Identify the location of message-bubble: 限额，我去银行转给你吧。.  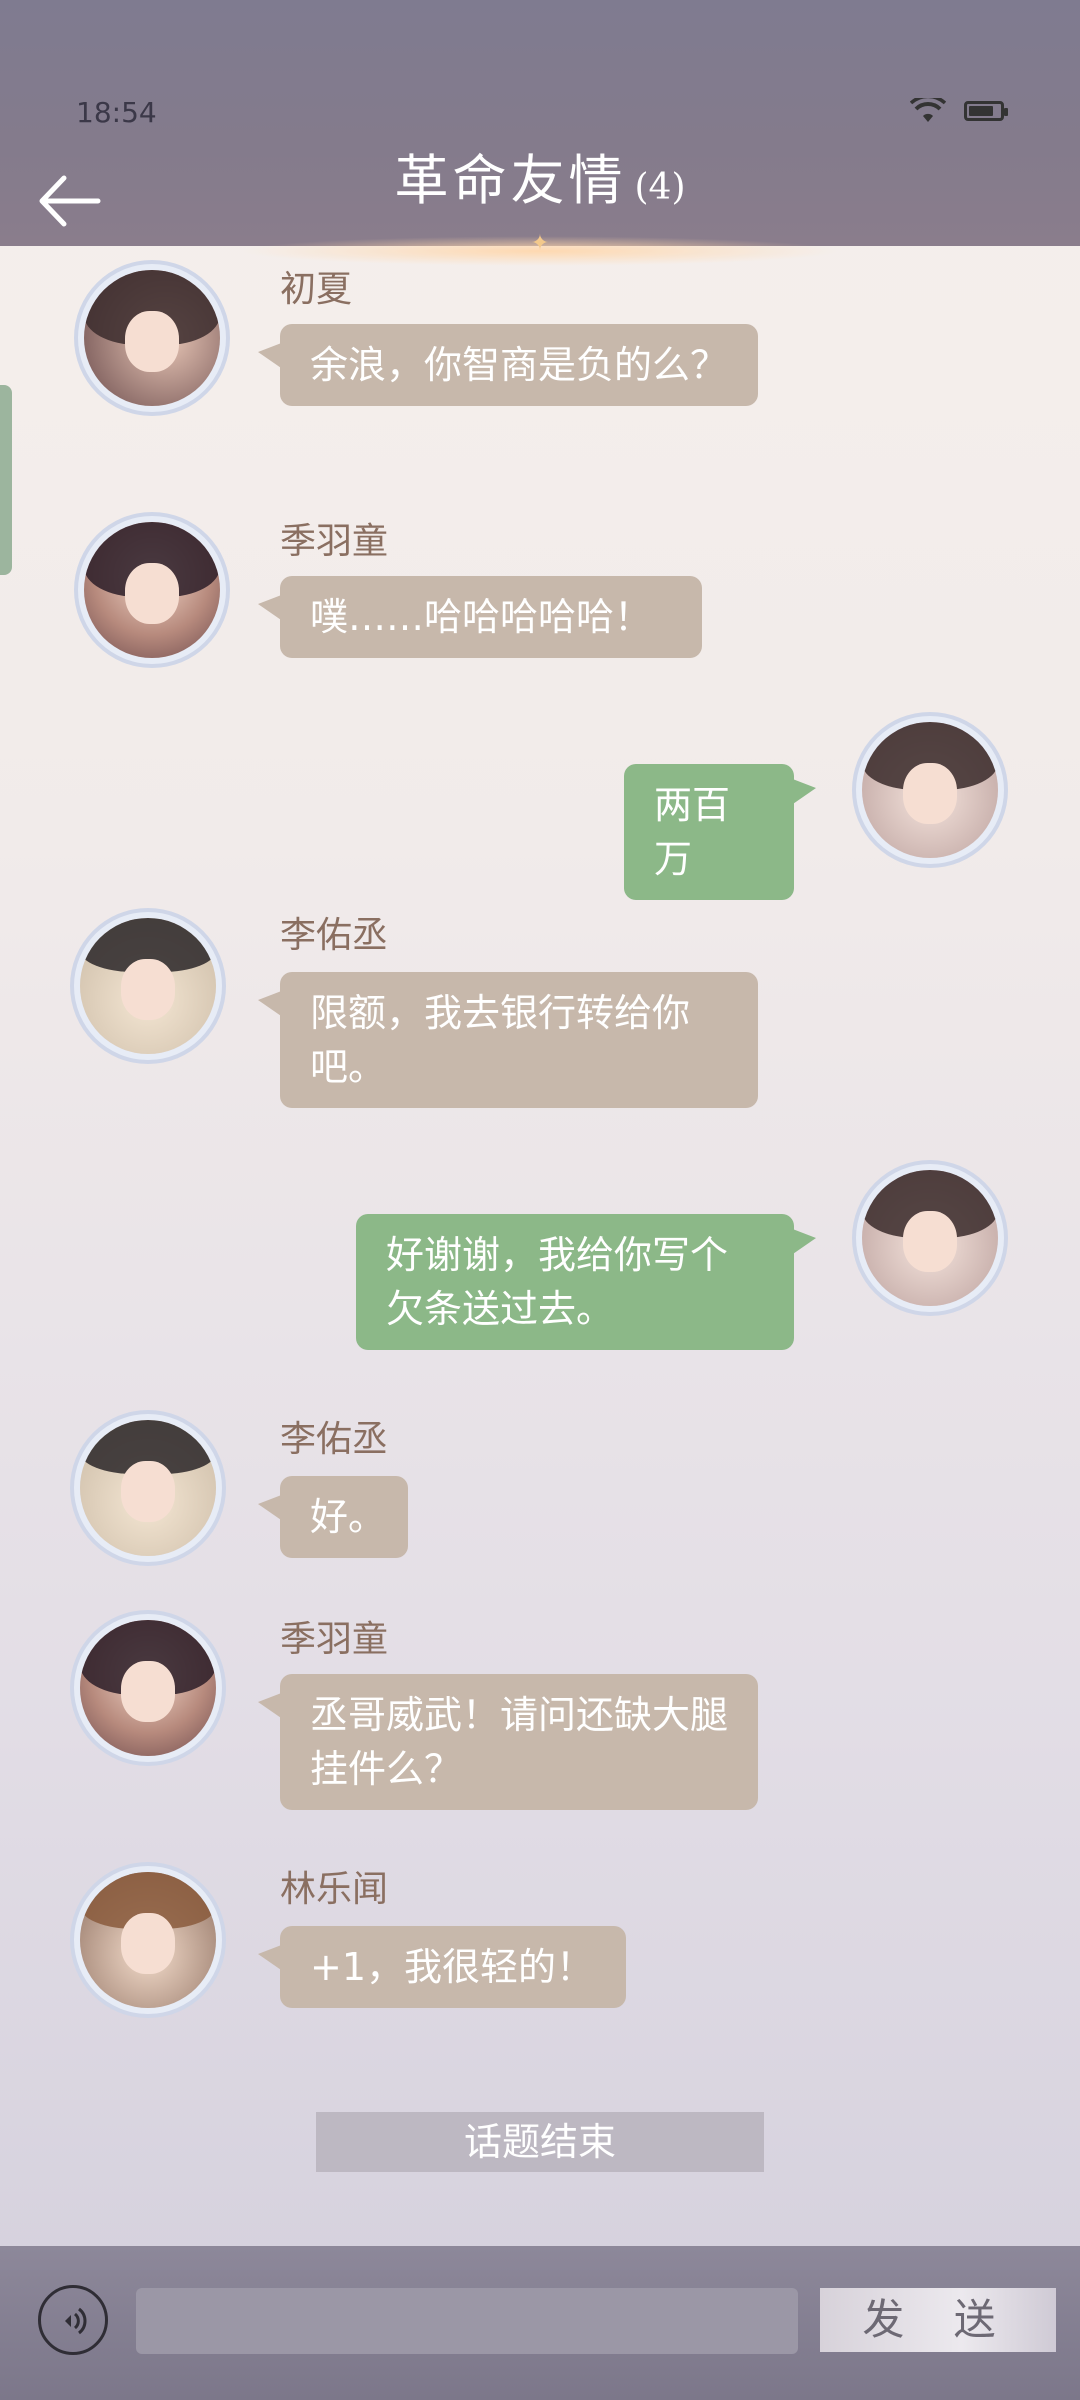
(508, 1040).